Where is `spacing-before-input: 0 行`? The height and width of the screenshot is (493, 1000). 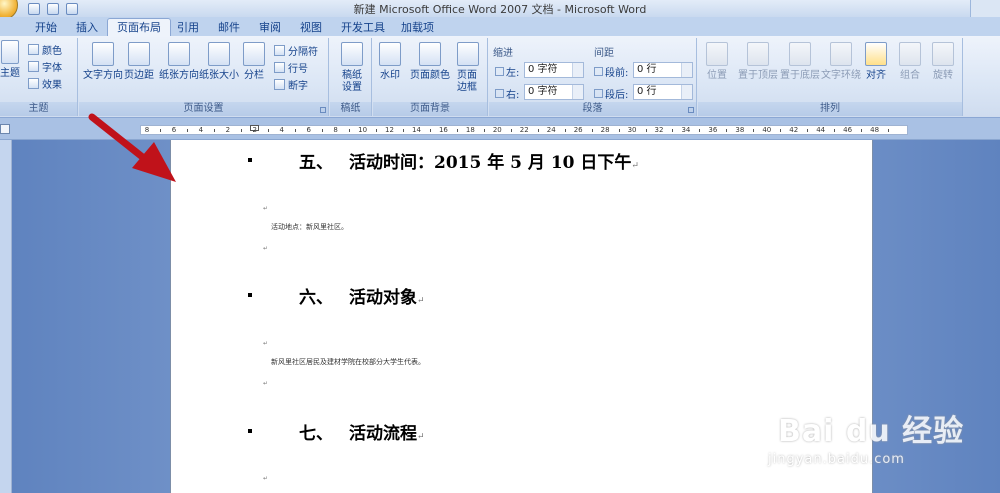
spacing-before-input: 0 行 is located at coordinates (663, 70).